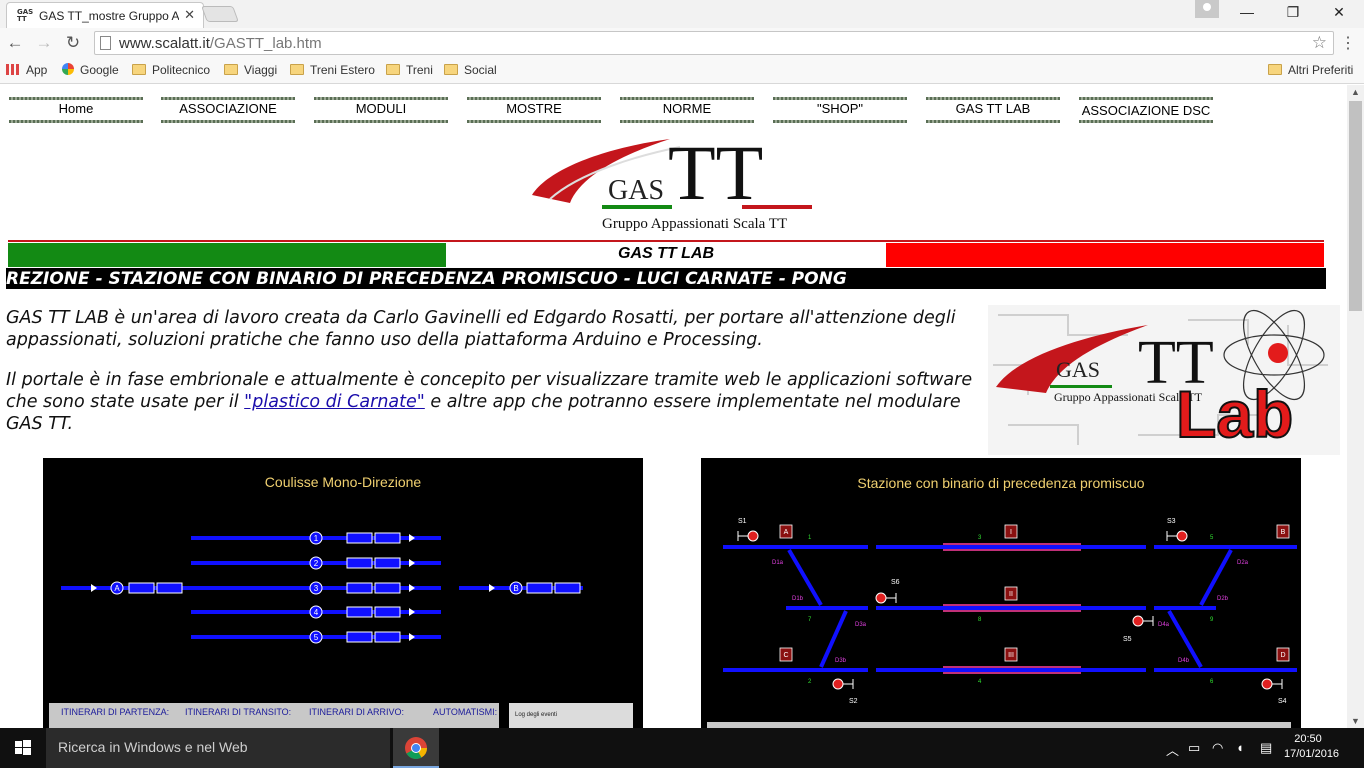 The image size is (1364, 768). I want to click on windows-logo-icon, so click(23, 747).